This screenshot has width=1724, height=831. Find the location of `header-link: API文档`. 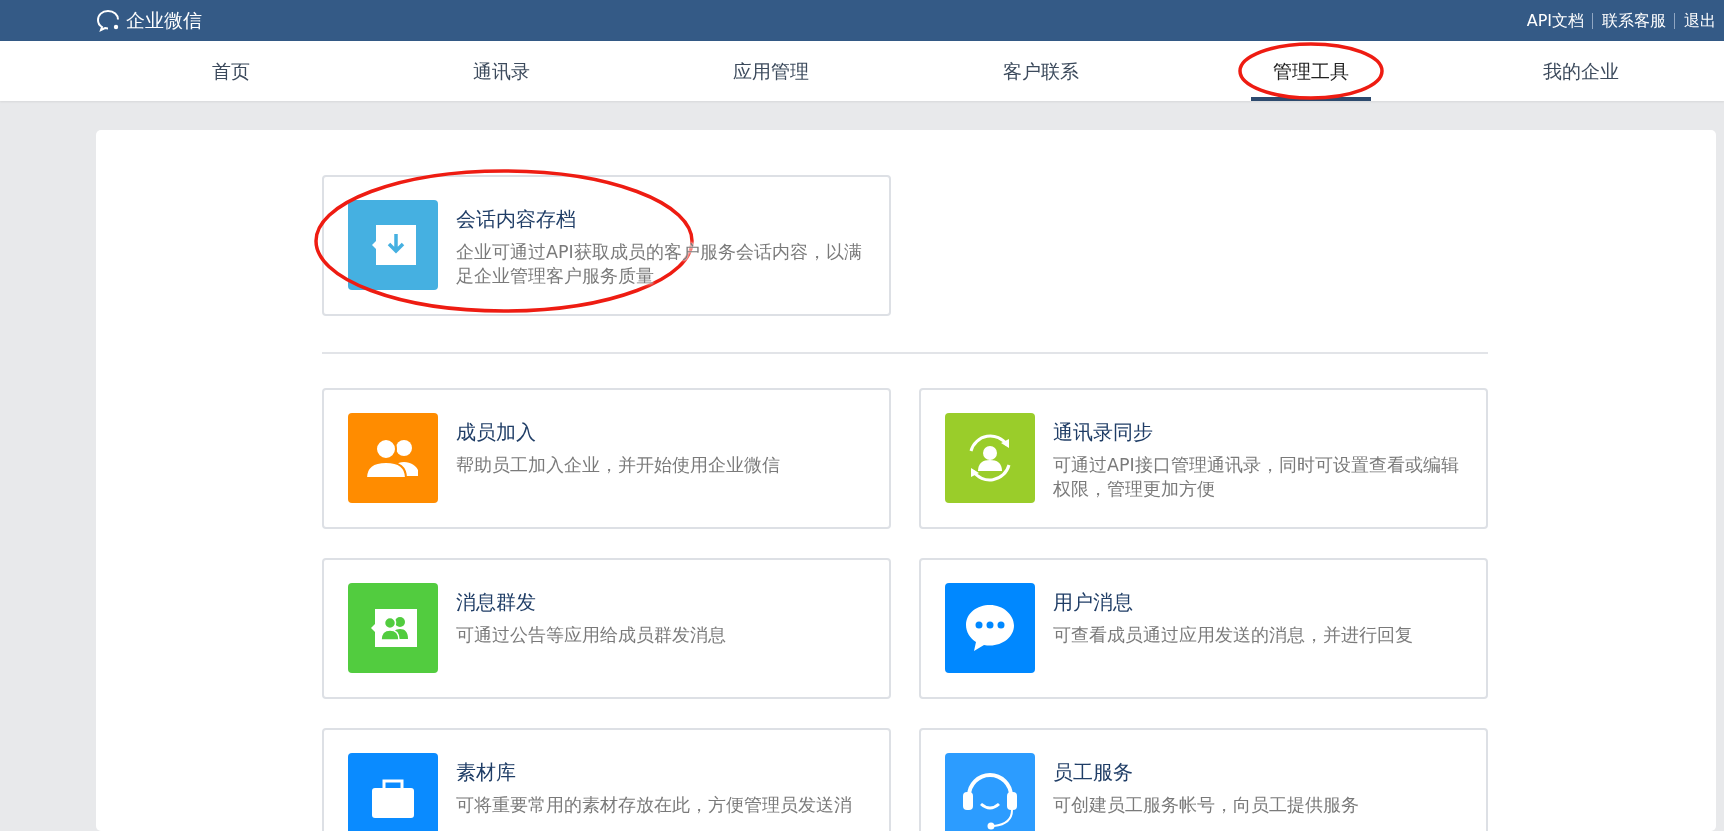

header-link: API文档 is located at coordinates (1555, 20).